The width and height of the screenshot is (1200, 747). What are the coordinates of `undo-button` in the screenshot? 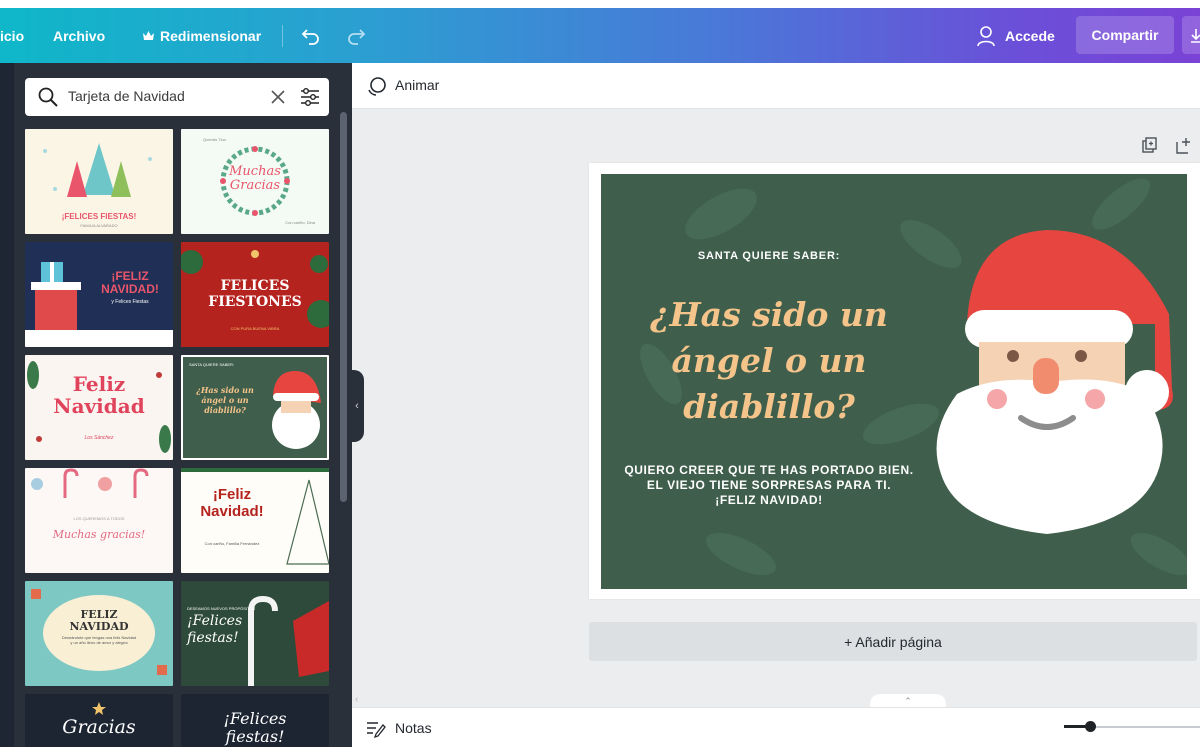 It's located at (311, 35).